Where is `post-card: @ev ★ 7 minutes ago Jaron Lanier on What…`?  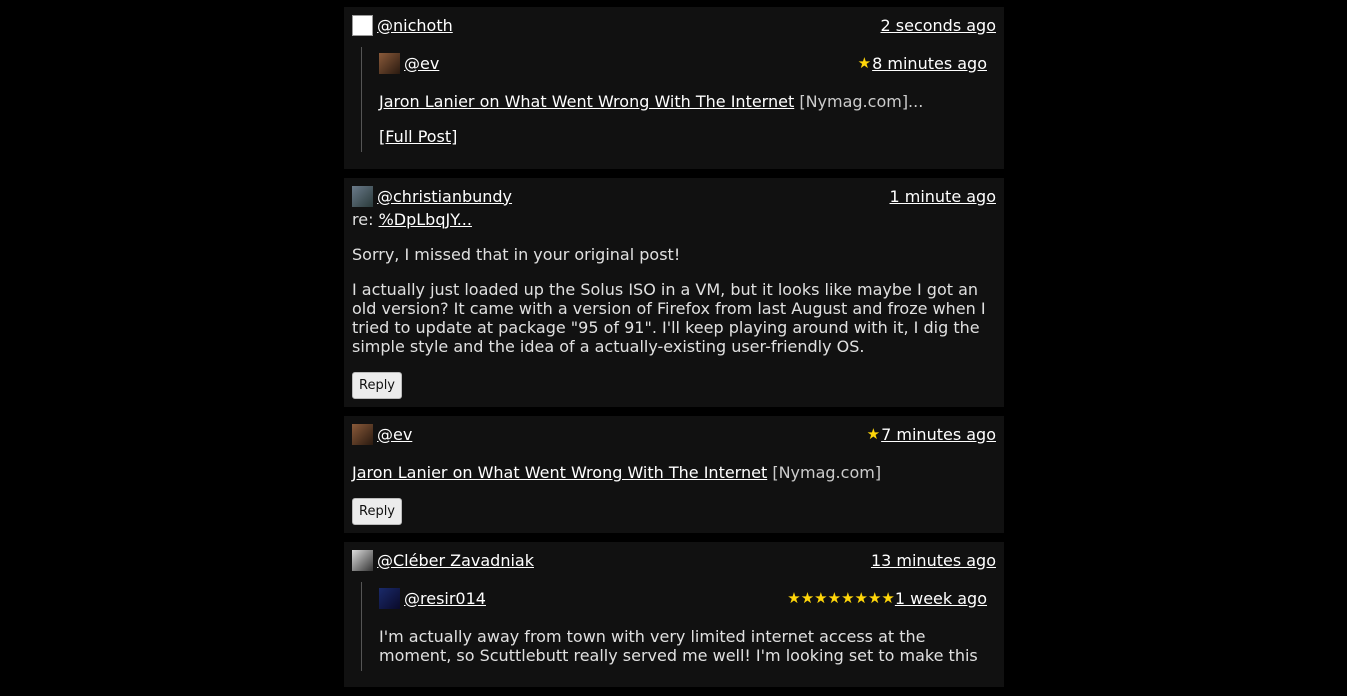 post-card: @ev ★ 7 minutes ago Jaron Lanier on What… is located at coordinates (674, 474).